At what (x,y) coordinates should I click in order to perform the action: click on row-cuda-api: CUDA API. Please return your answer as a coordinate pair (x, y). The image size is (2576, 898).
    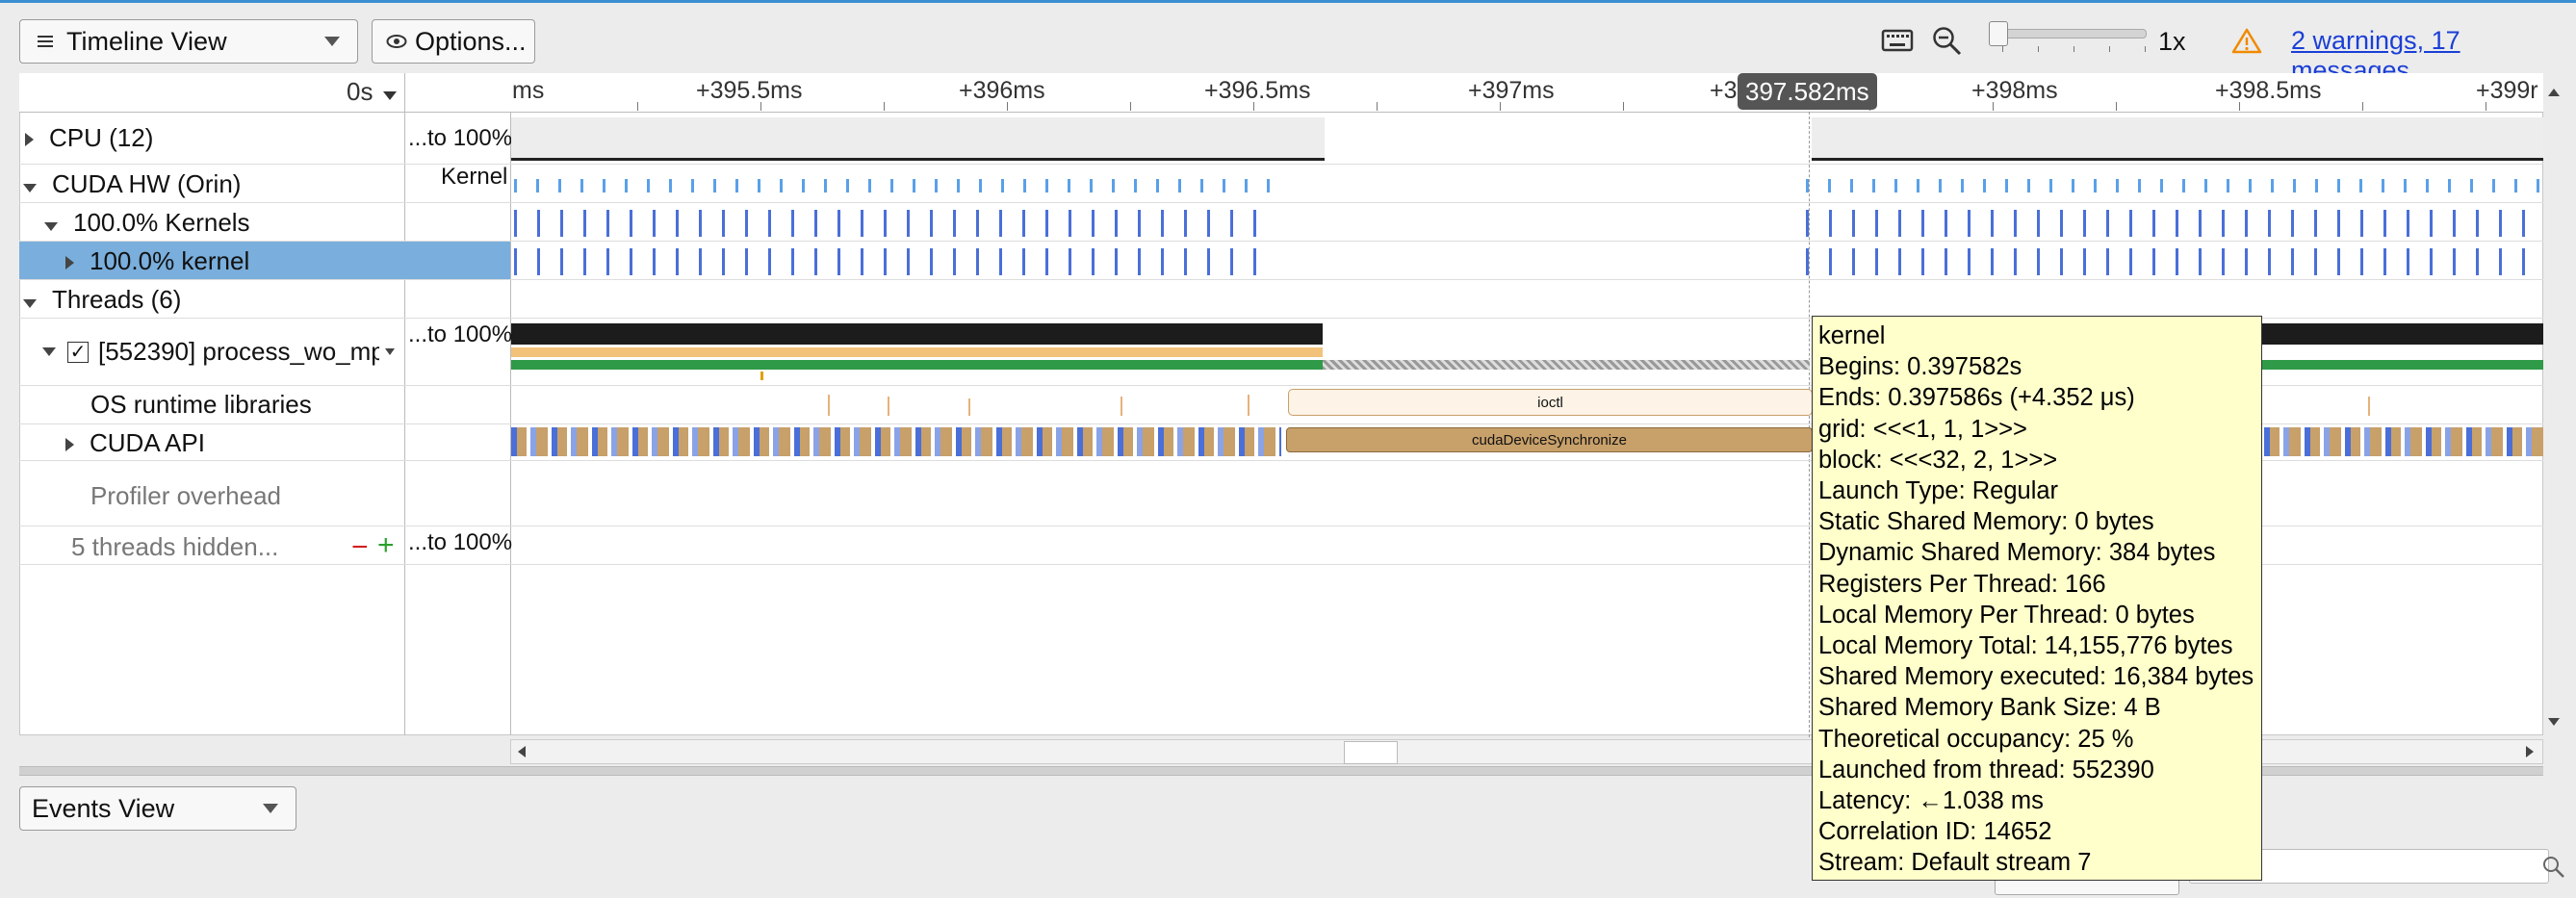
    Looking at the image, I should click on (135, 443).